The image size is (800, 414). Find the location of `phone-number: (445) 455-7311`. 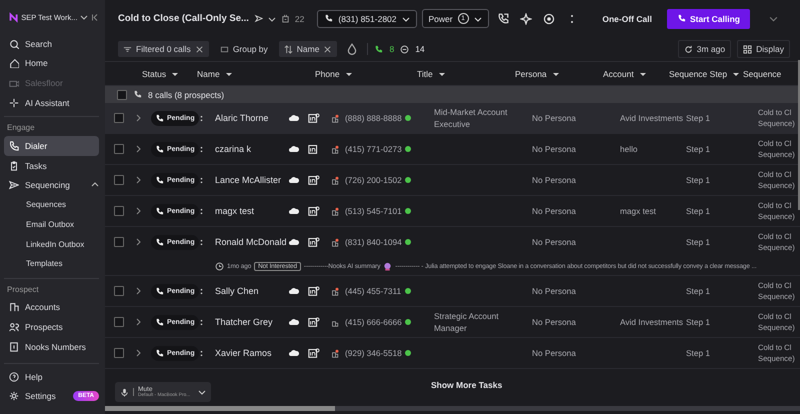

phone-number: (445) 455-7311 is located at coordinates (375, 291).